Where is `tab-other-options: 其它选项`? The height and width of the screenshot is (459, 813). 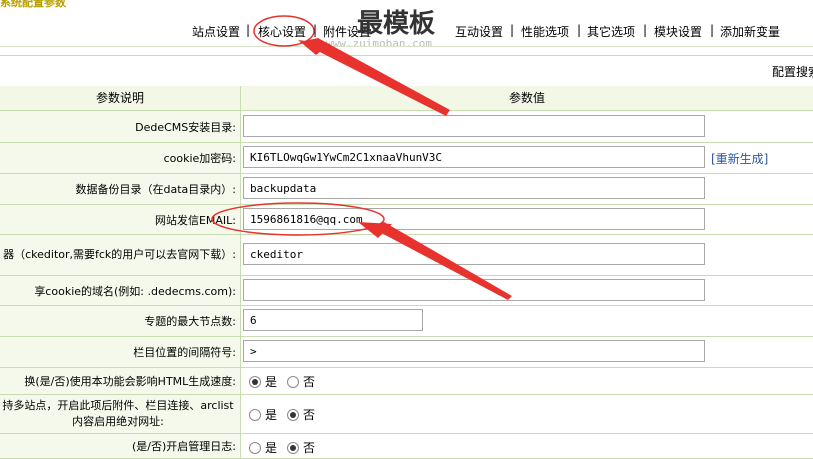 tab-other-options: 其它选项 is located at coordinates (611, 31).